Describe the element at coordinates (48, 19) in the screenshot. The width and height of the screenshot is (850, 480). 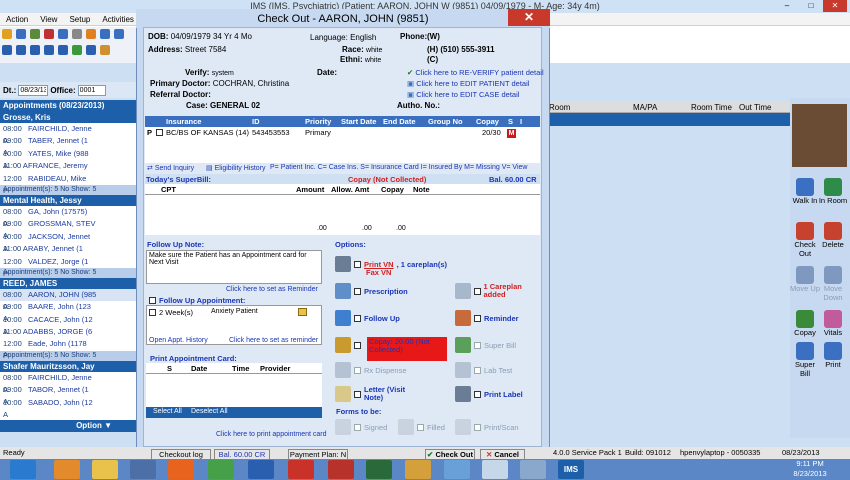
I see `menu-view: View` at that location.